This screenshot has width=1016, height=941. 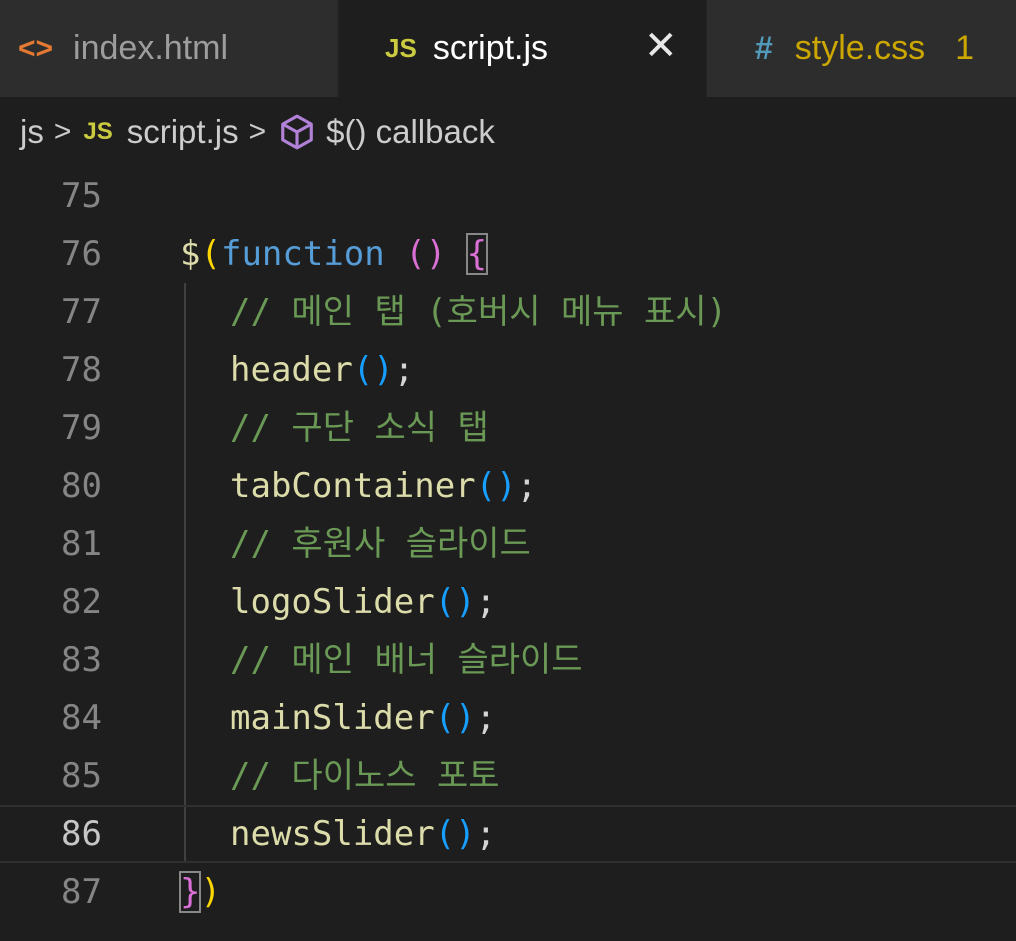 I want to click on problems-count-badge: 1, so click(x=965, y=48).